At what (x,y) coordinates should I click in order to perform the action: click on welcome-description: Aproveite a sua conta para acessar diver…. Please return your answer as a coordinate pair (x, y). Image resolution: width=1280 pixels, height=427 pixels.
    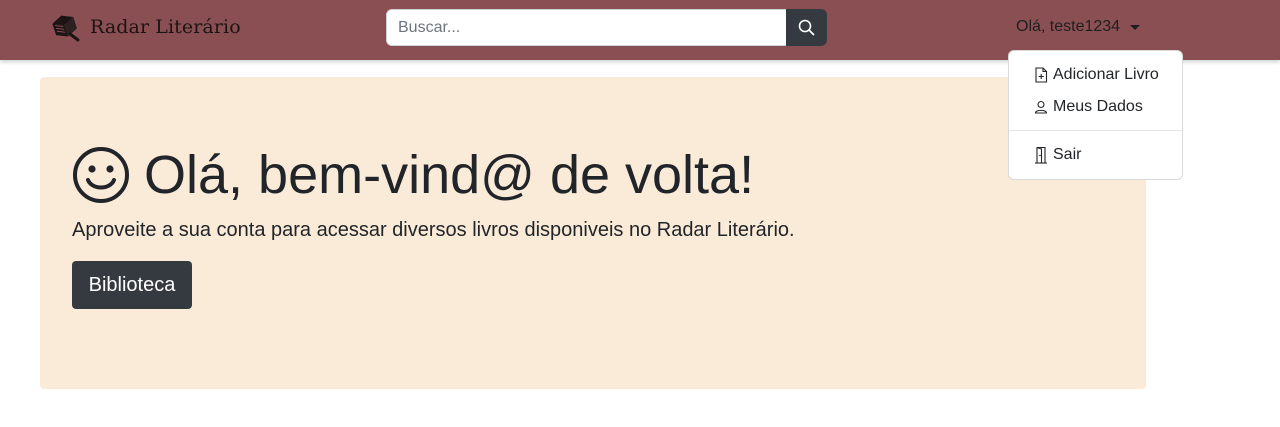
    Looking at the image, I should click on (433, 230).